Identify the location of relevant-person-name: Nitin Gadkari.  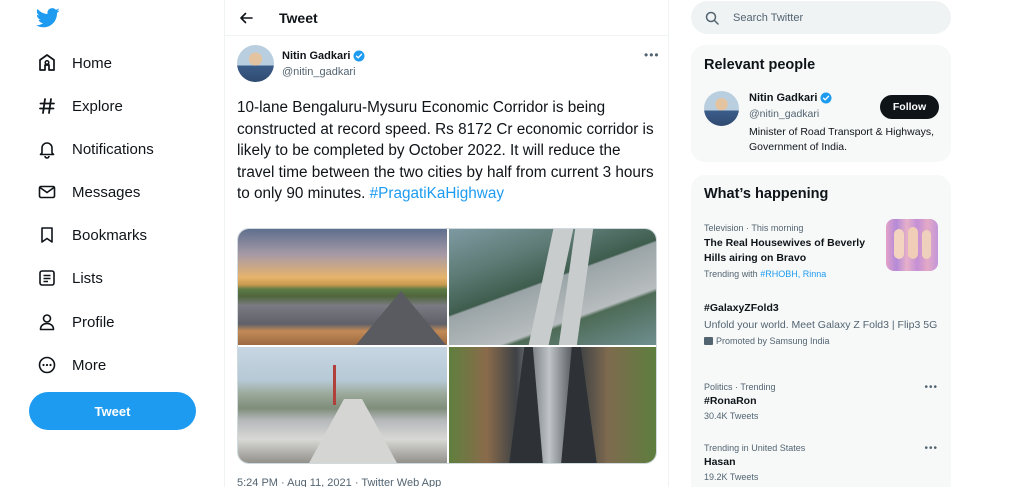
(783, 98).